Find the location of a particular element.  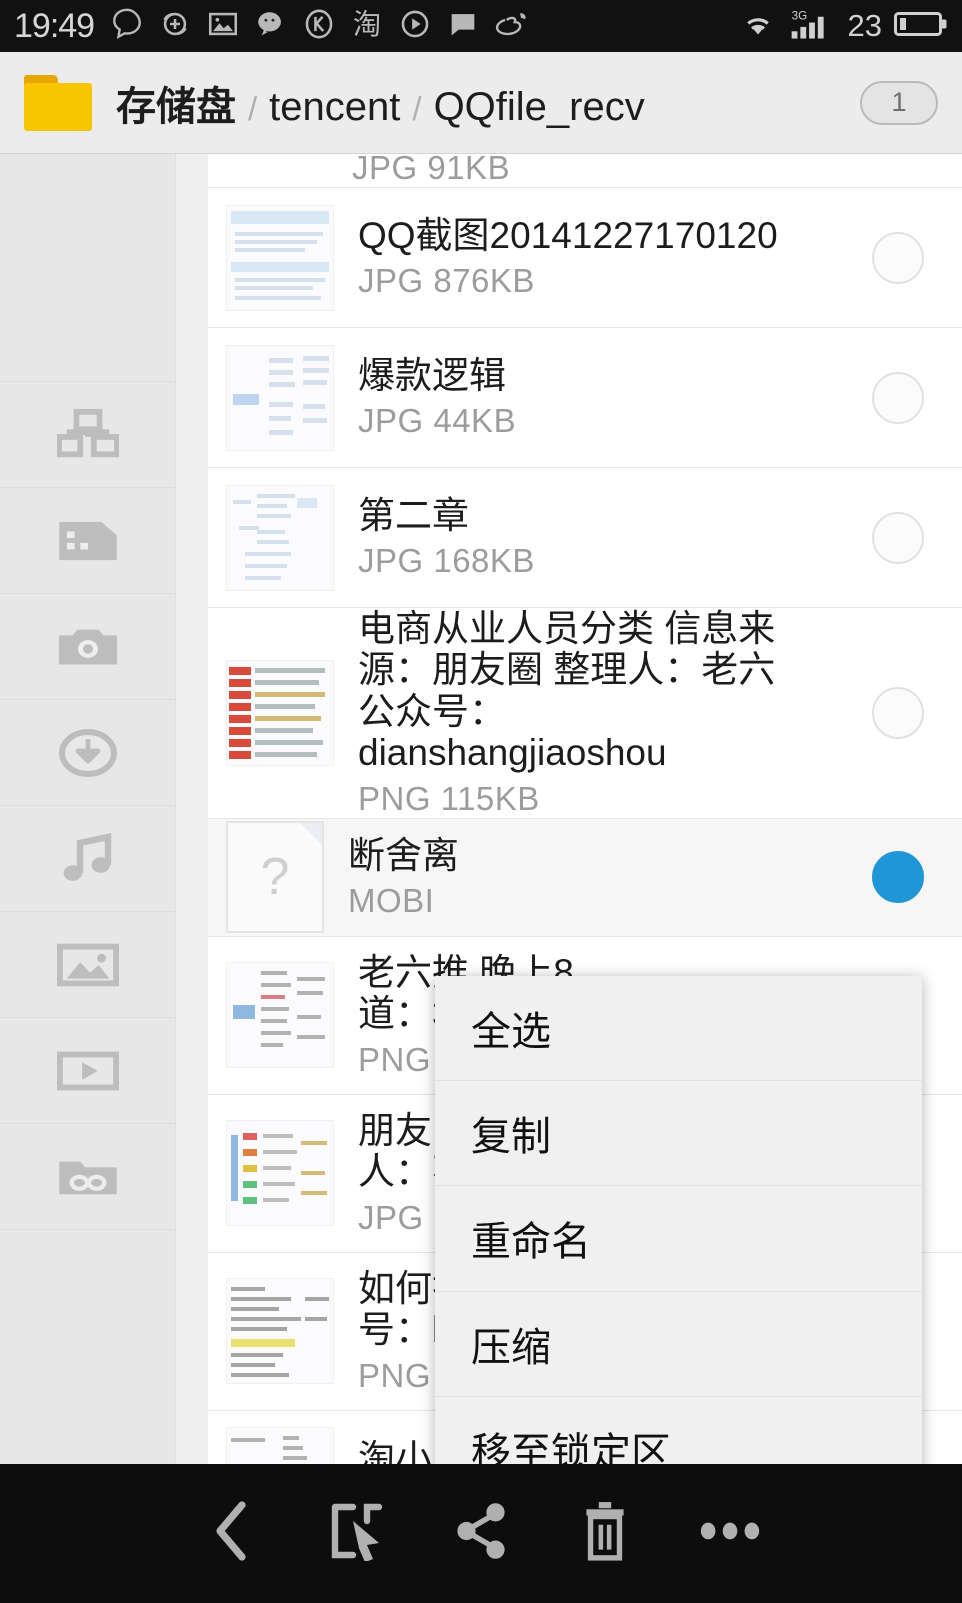

select-cursor-icon is located at coordinates (357, 1533).